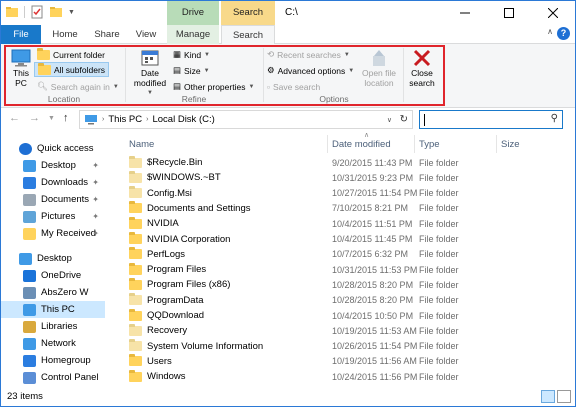 Image resolution: width=576 pixels, height=407 pixels. I want to click on back-arrow-icon: ←, so click(14, 118).